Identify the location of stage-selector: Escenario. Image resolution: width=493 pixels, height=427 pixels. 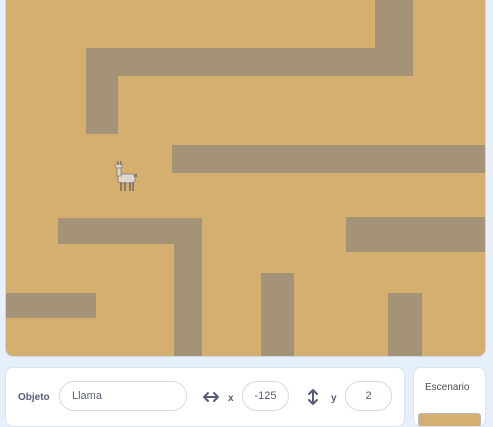
(449, 397).